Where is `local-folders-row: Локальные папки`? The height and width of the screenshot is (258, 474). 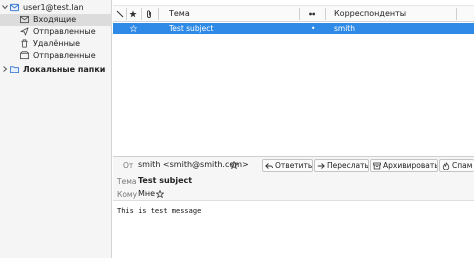
local-folders-row: Локальные папки is located at coordinates (56, 70).